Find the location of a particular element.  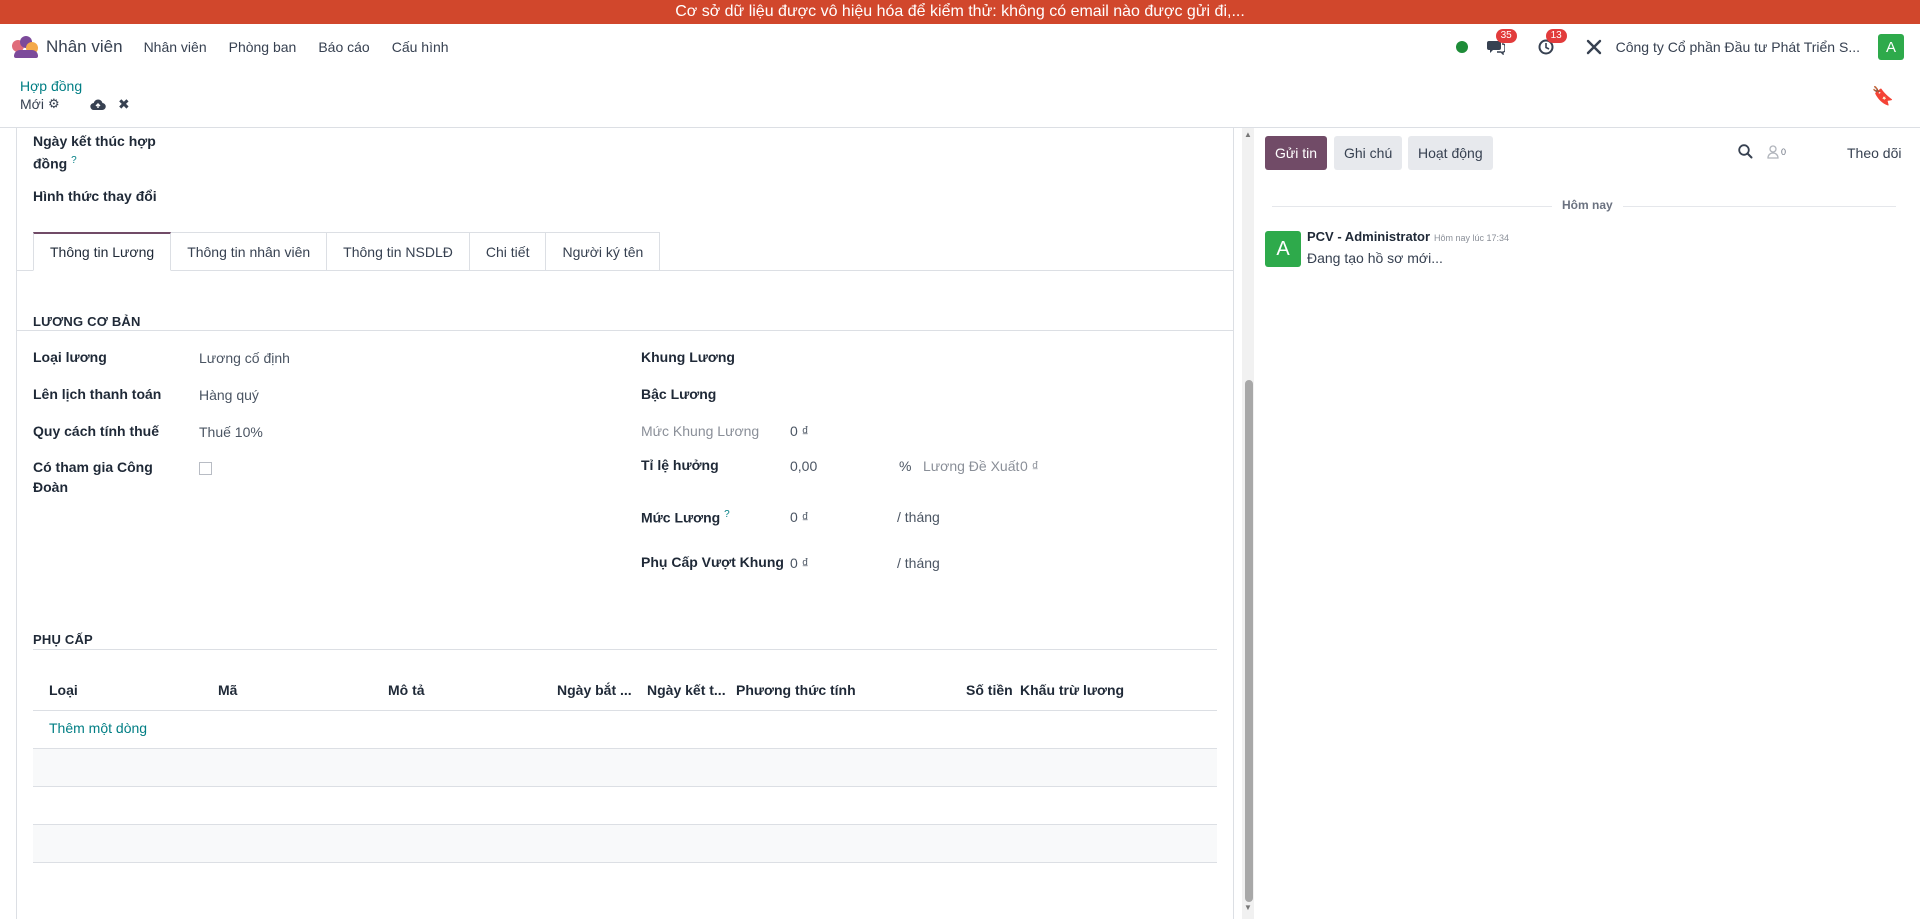

save-cloud-icon is located at coordinates (98, 104).